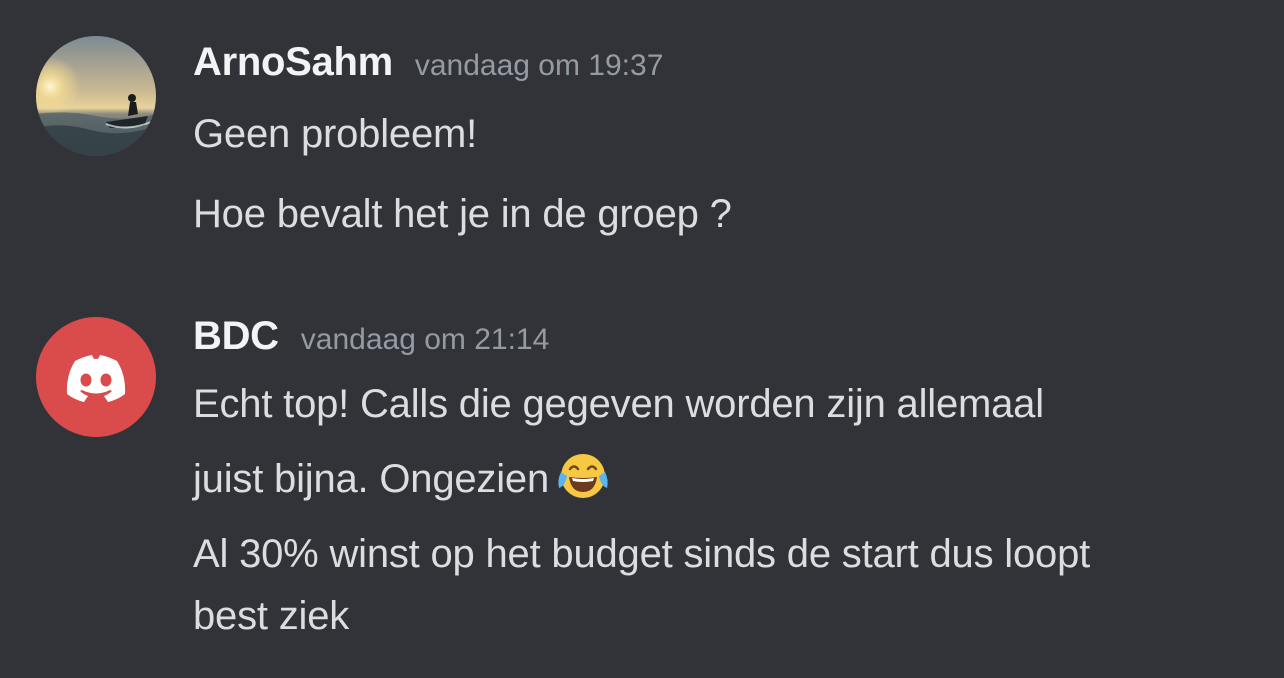  I want to click on message-text: Geen probleem!, so click(335, 134).